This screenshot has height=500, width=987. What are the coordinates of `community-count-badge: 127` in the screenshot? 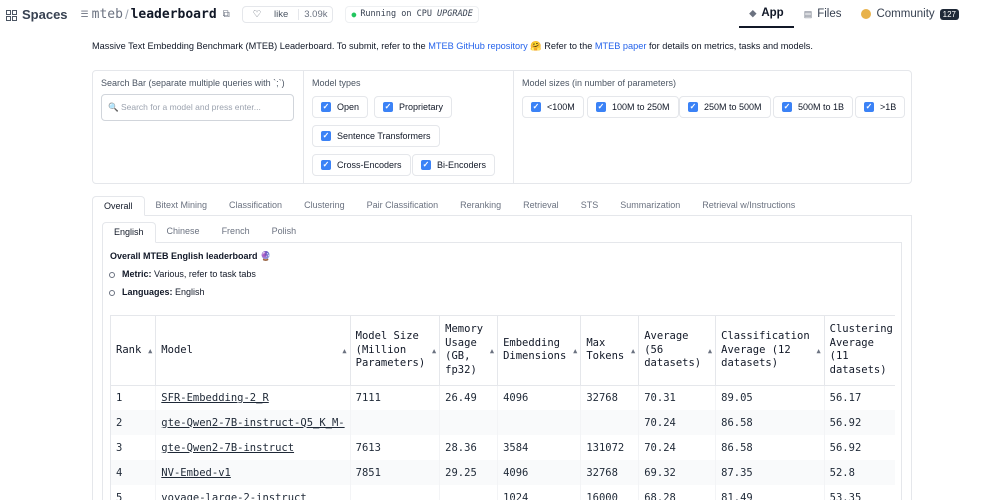 It's located at (949, 14).